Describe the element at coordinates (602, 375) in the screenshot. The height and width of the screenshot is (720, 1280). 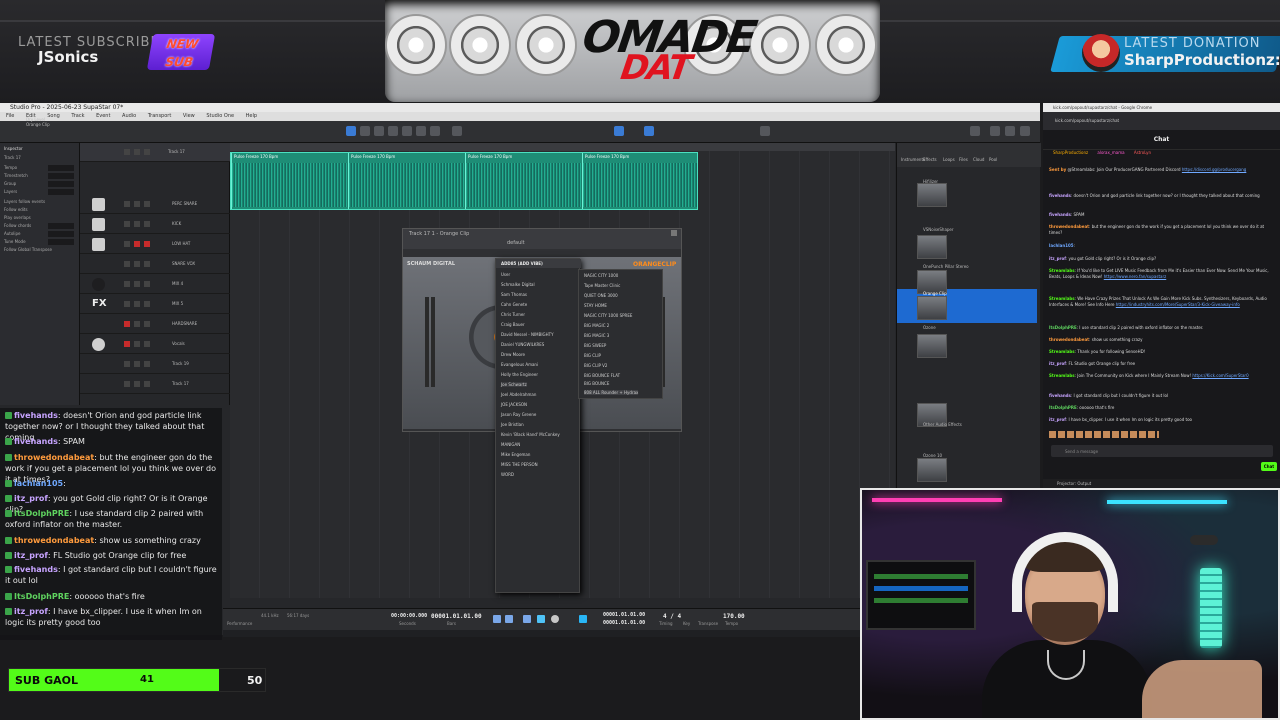
I see `preset-subitem: BIG BOUNCE FLAT` at that location.